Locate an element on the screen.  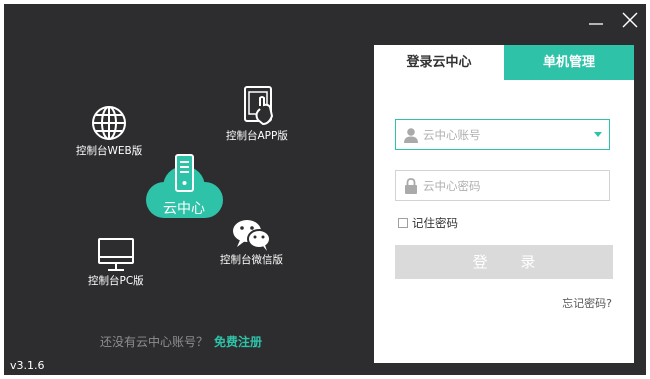
account-input is located at coordinates (508, 134).